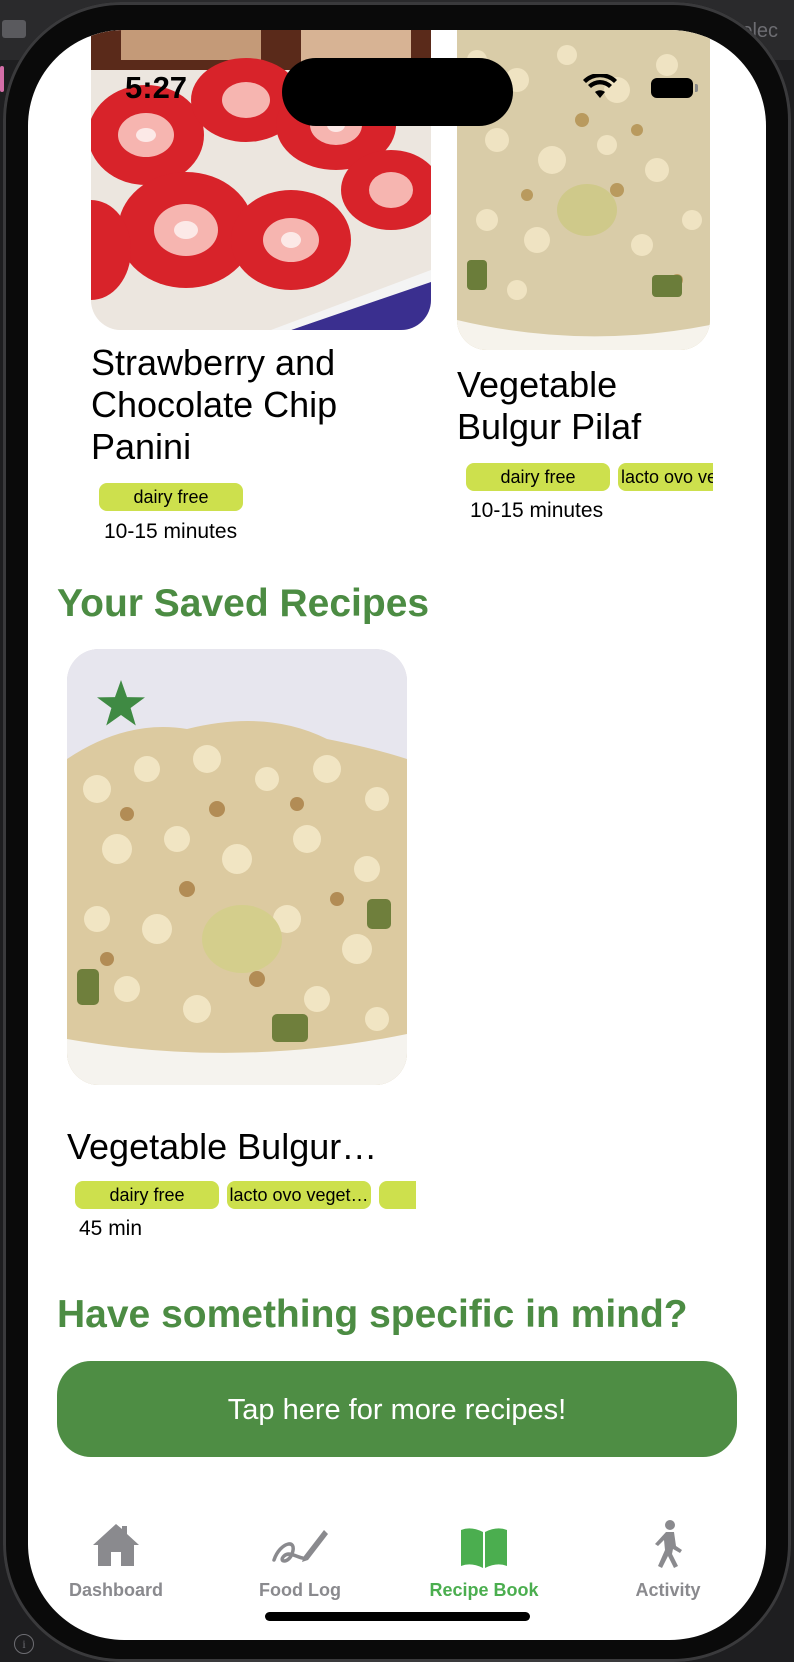  What do you see at coordinates (549, 405) in the screenshot?
I see `recipe-title: Vegetable Bulgur Pilaf` at bounding box center [549, 405].